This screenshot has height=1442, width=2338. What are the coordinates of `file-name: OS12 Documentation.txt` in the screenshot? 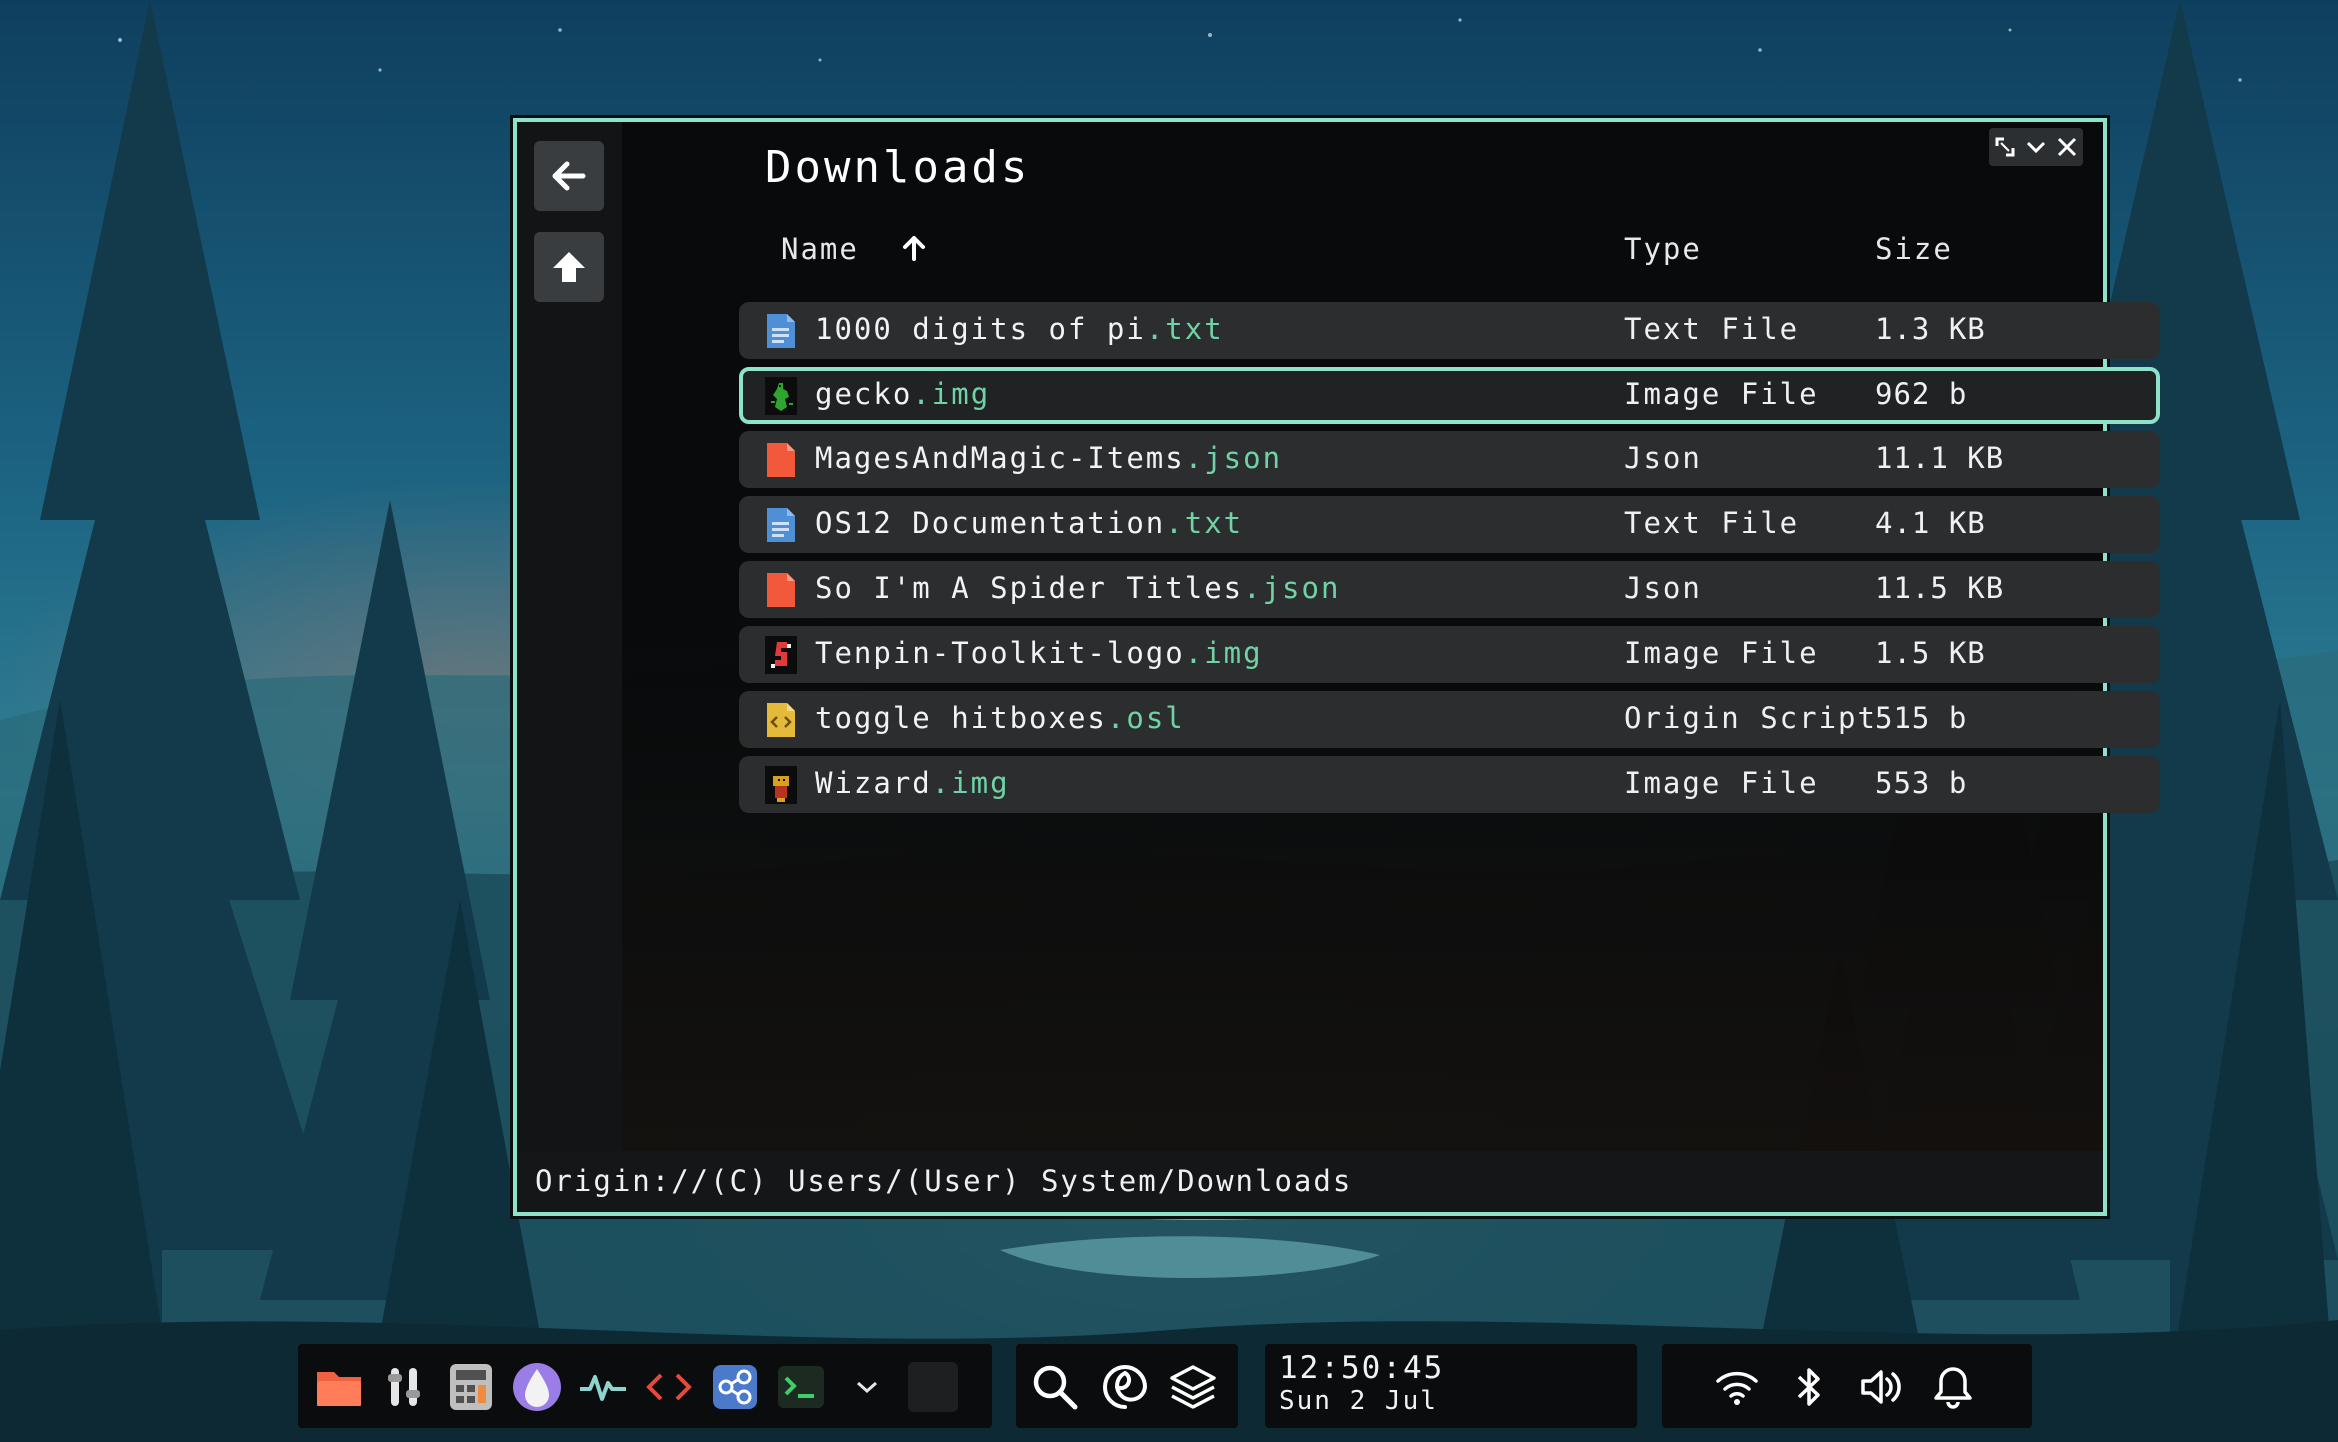 It's located at (1029, 523).